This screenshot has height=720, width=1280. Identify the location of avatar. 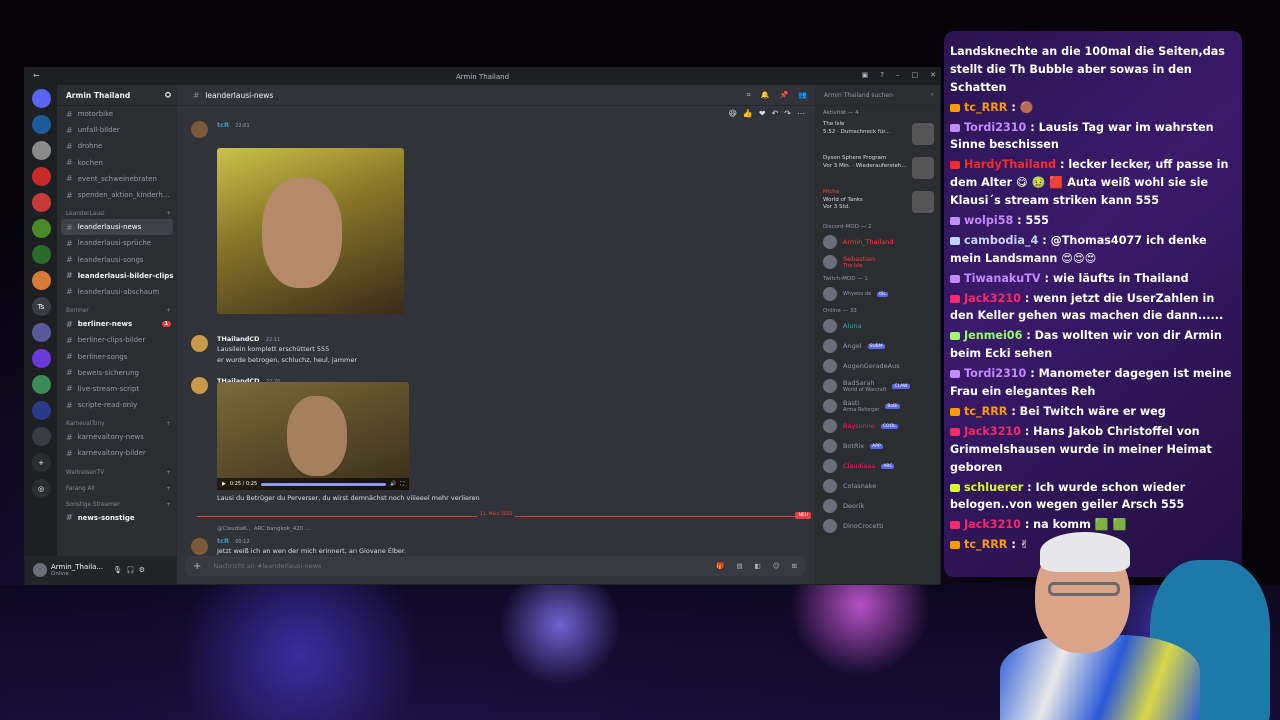
(40, 570).